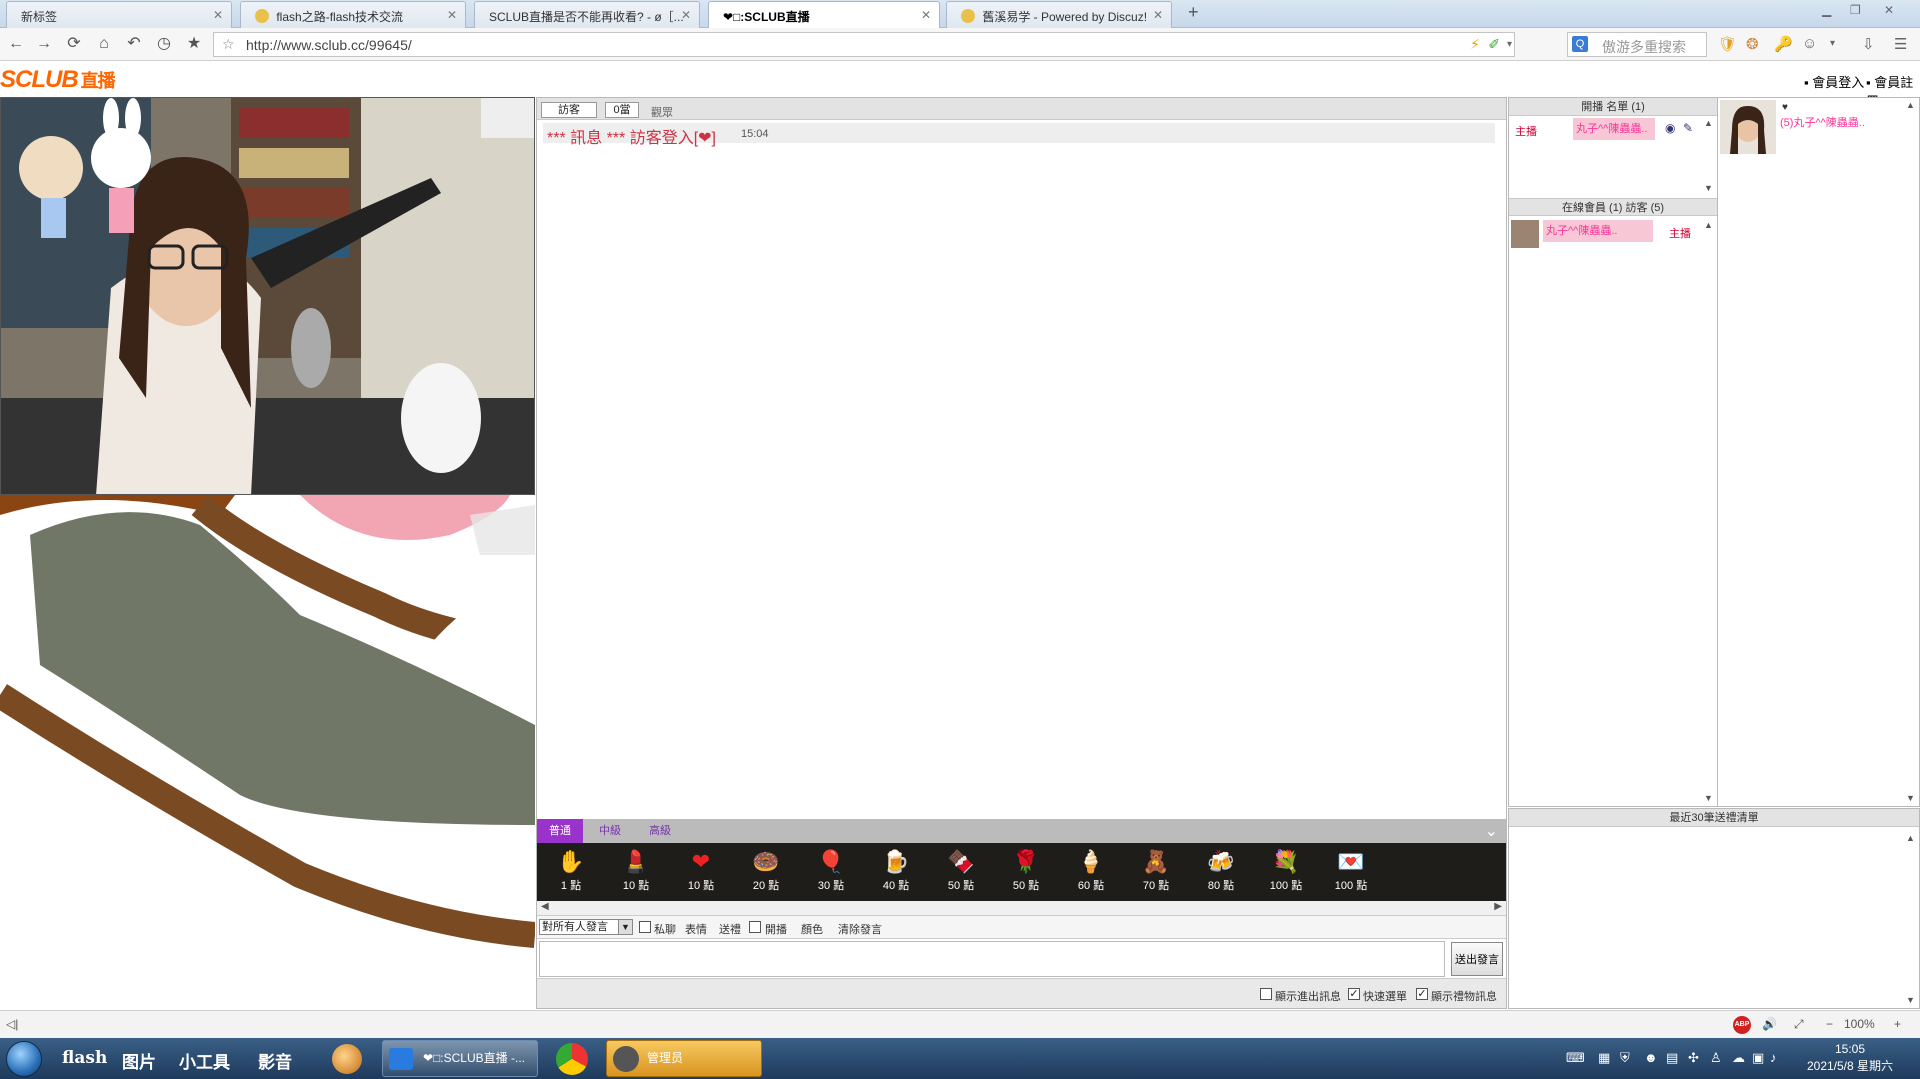  What do you see at coordinates (660, 831) in the screenshot?
I see `gift-tab-high: 高級` at bounding box center [660, 831].